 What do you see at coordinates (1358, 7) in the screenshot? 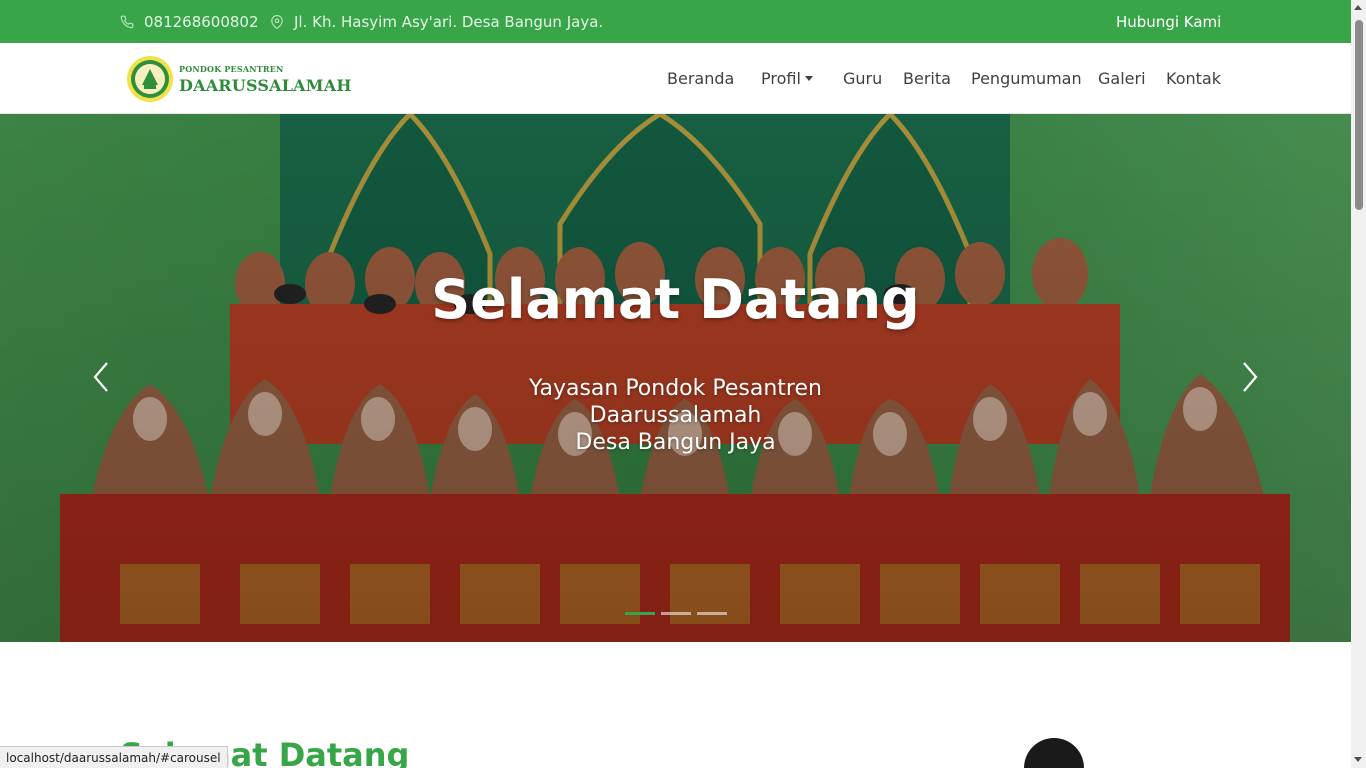
I see `scroll-up-icon` at bounding box center [1358, 7].